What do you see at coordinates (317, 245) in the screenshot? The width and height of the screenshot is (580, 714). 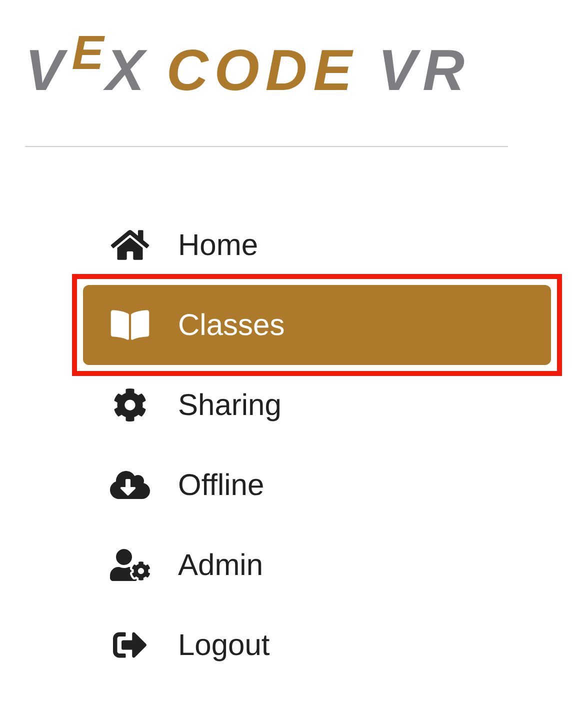 I see `menu-item: Home` at bounding box center [317, 245].